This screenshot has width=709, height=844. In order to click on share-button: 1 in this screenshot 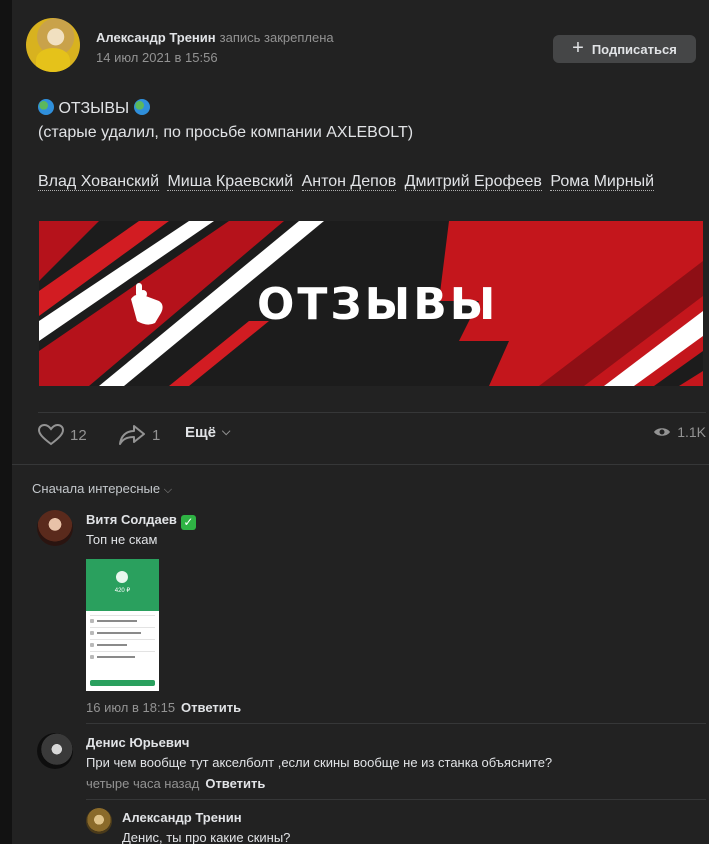, I will do `click(139, 435)`.